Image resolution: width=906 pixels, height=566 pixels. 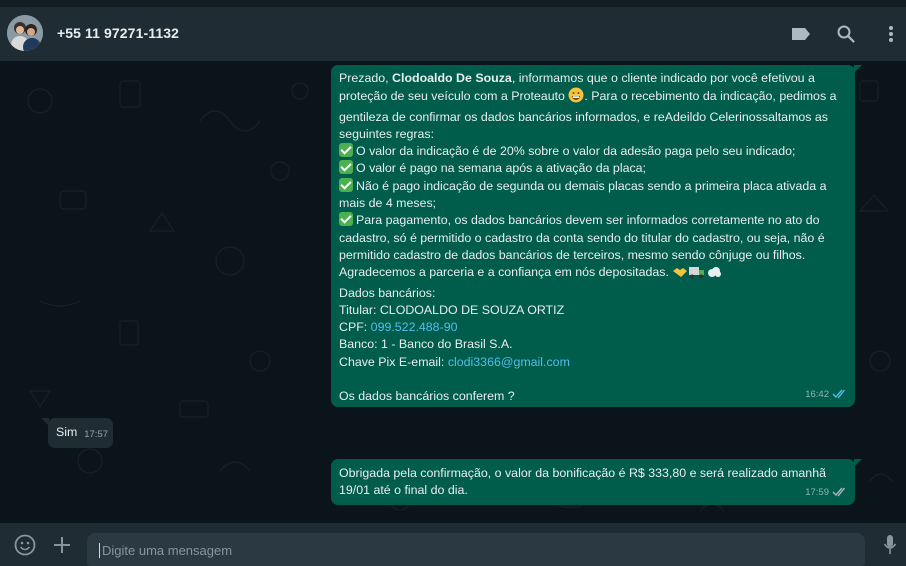 What do you see at coordinates (846, 34) in the screenshot?
I see `search-icon` at bounding box center [846, 34].